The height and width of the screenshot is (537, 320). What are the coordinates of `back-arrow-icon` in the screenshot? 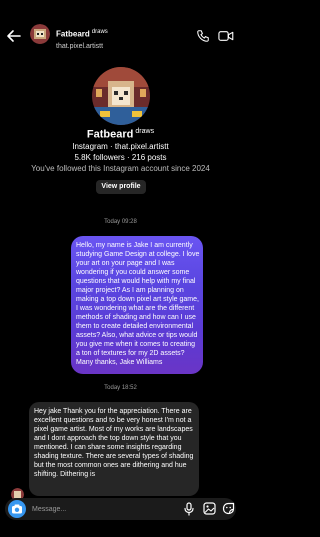 It's located at (14, 36).